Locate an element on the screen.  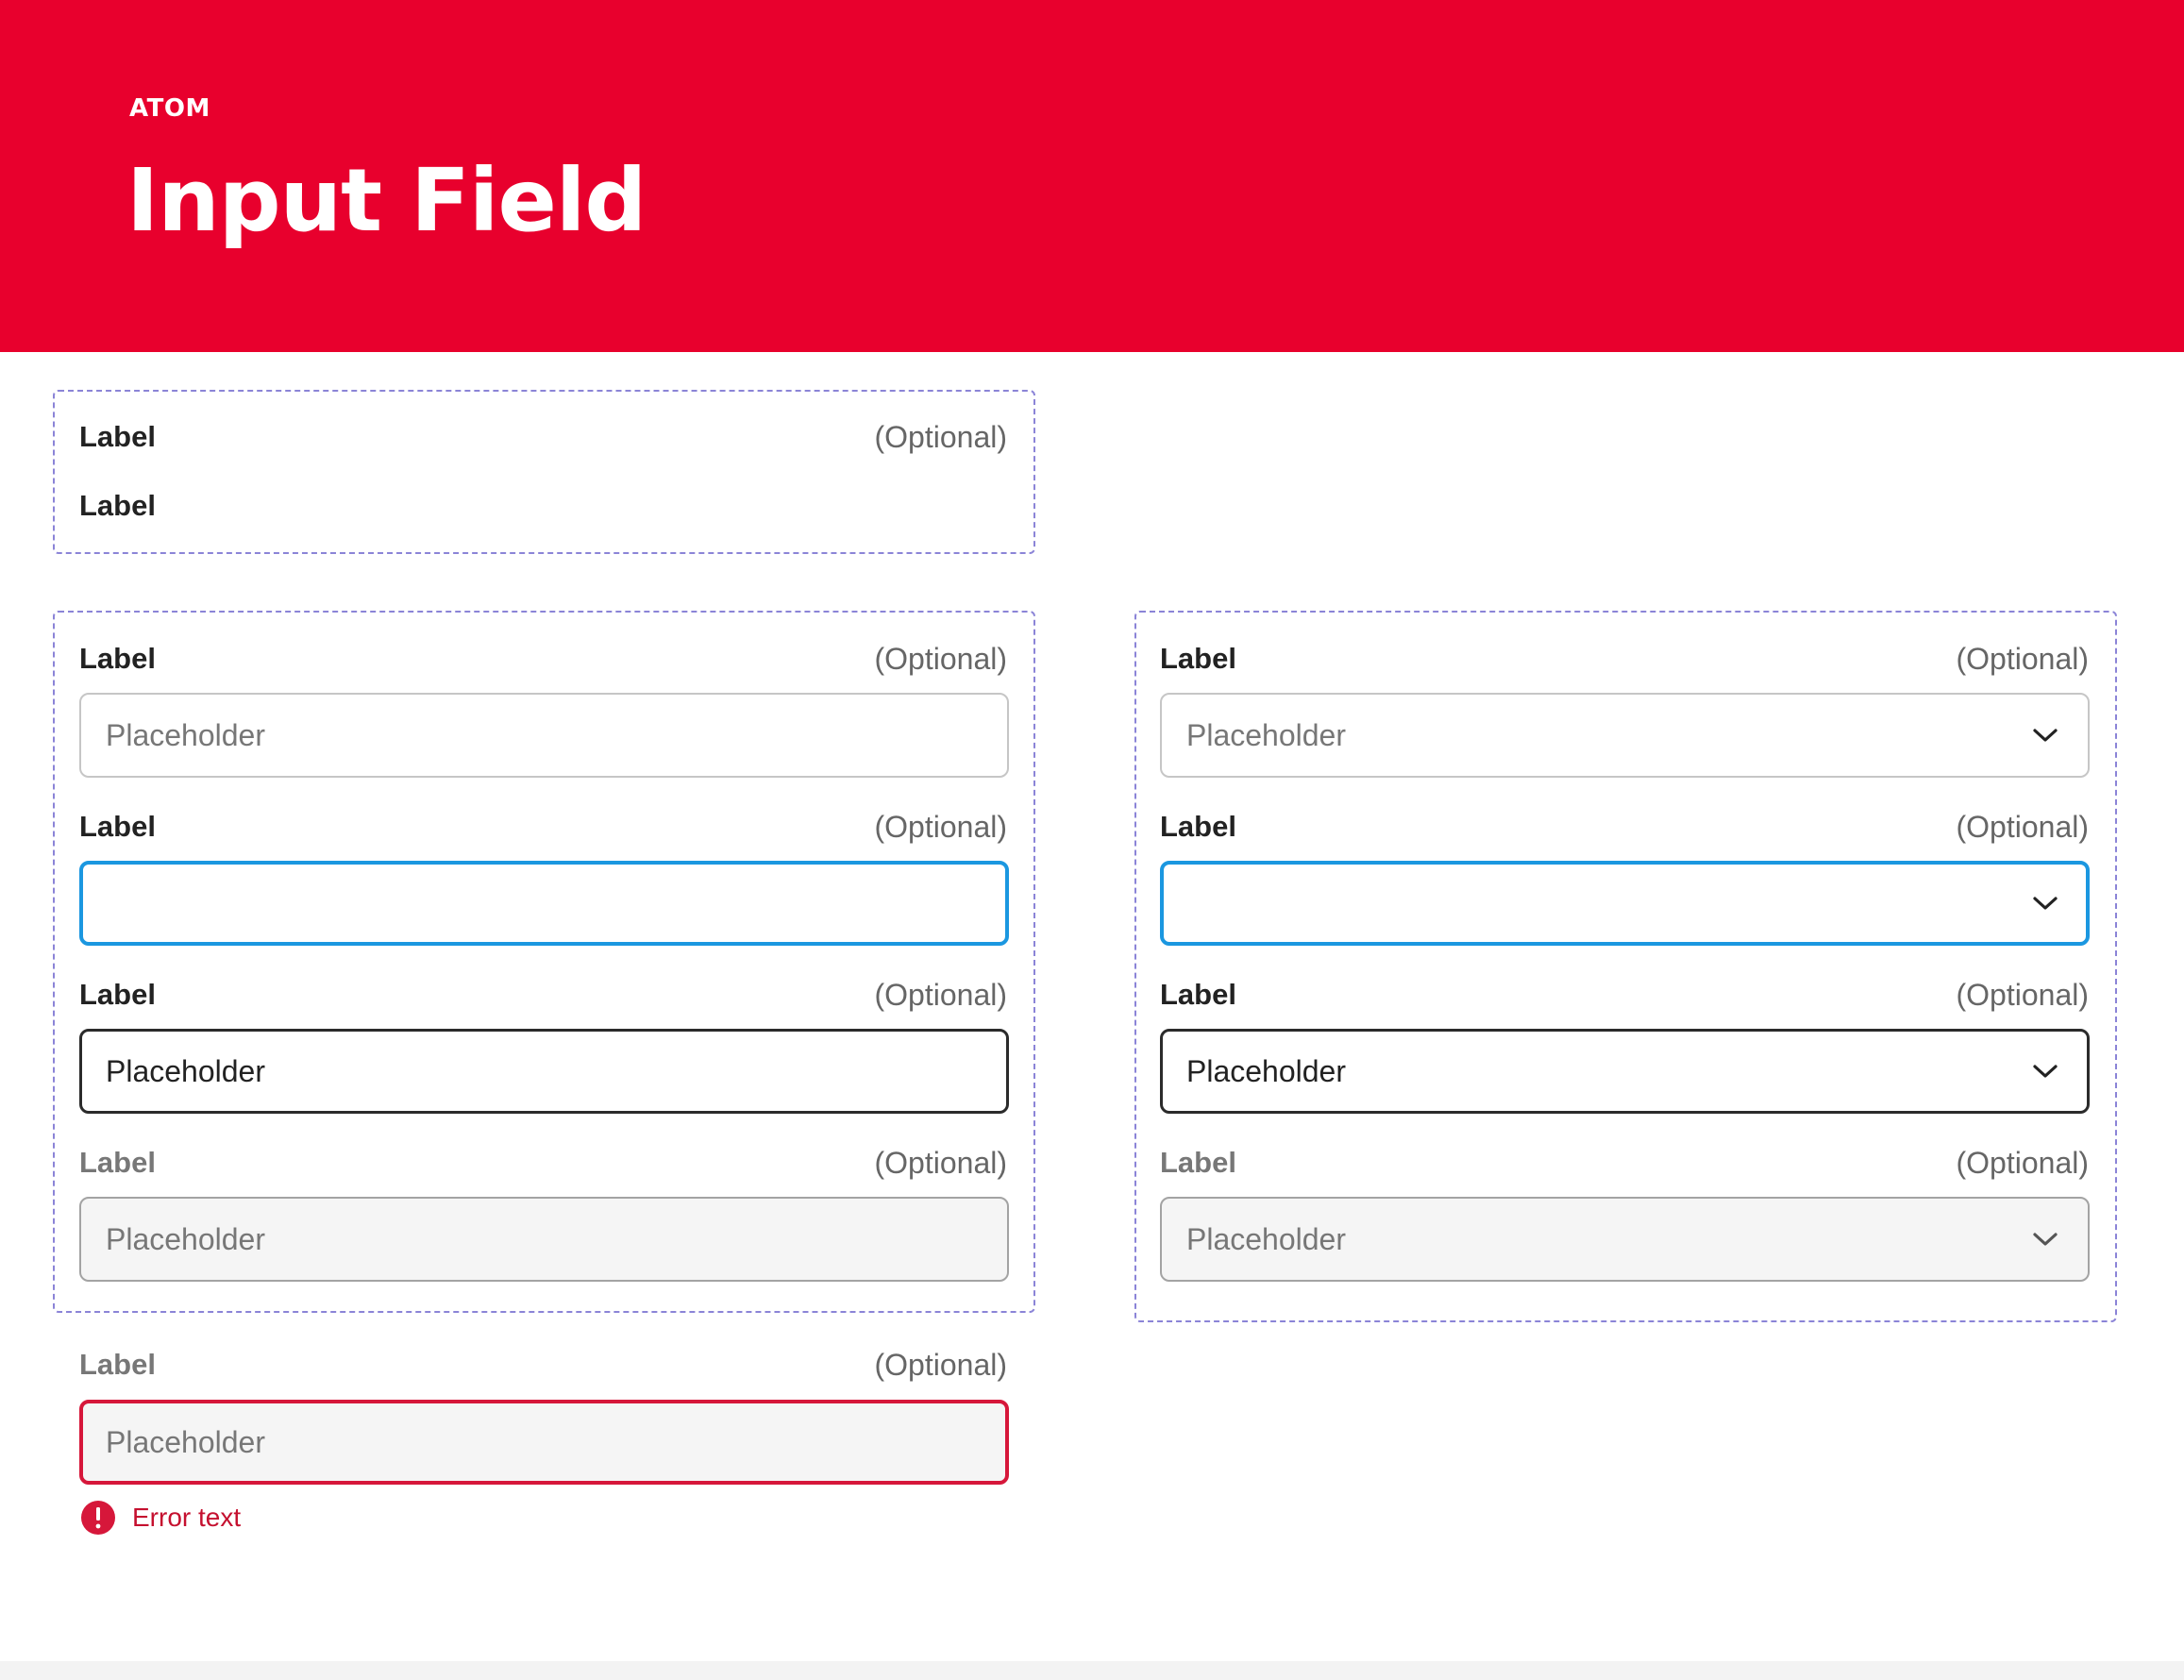
input-error-placeholder: Placeholder is located at coordinates (185, 1441).